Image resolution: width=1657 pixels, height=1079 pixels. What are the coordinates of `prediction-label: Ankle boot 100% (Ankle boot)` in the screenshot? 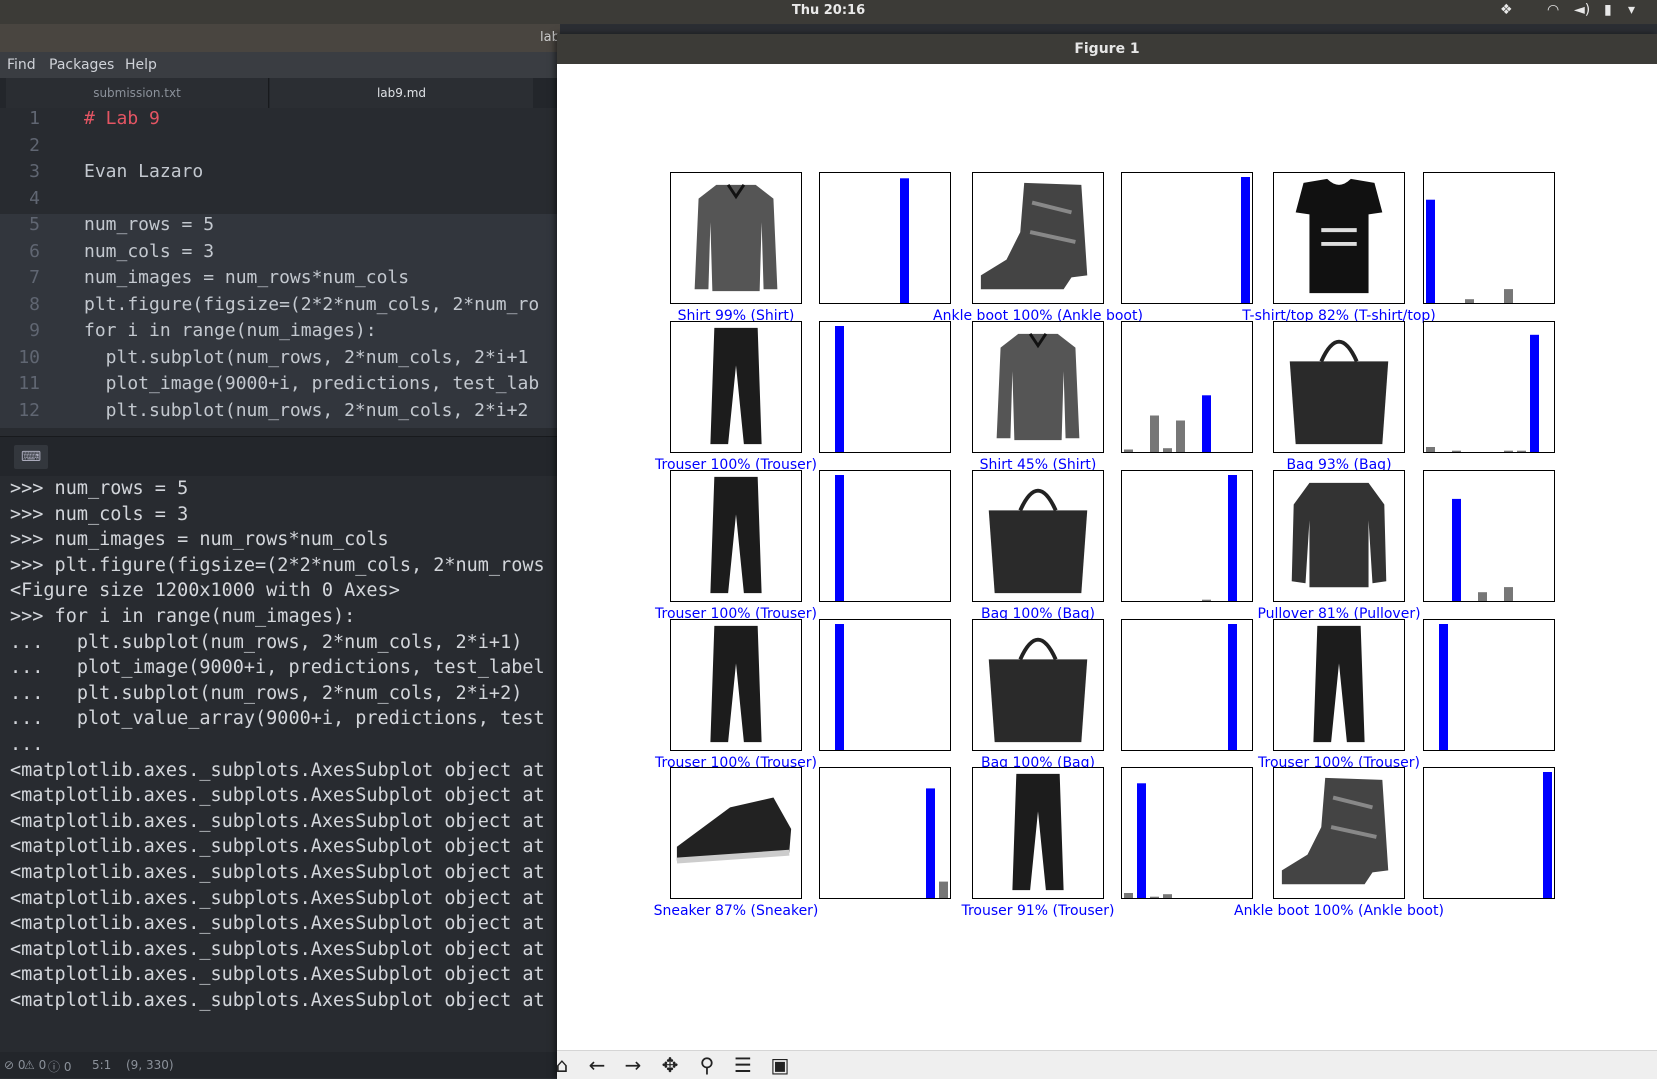 It's located at (1339, 911).